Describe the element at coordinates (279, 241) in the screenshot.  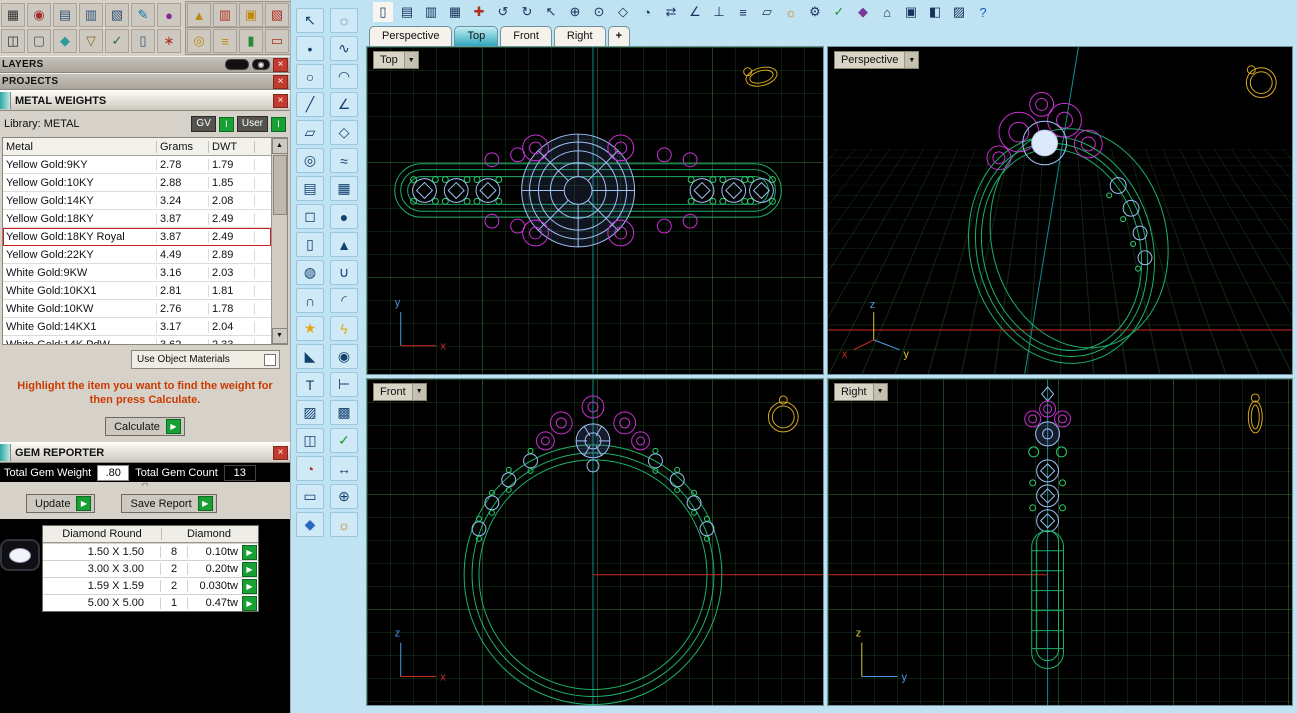
I see `table-scrollbar: ▲ ▼` at that location.